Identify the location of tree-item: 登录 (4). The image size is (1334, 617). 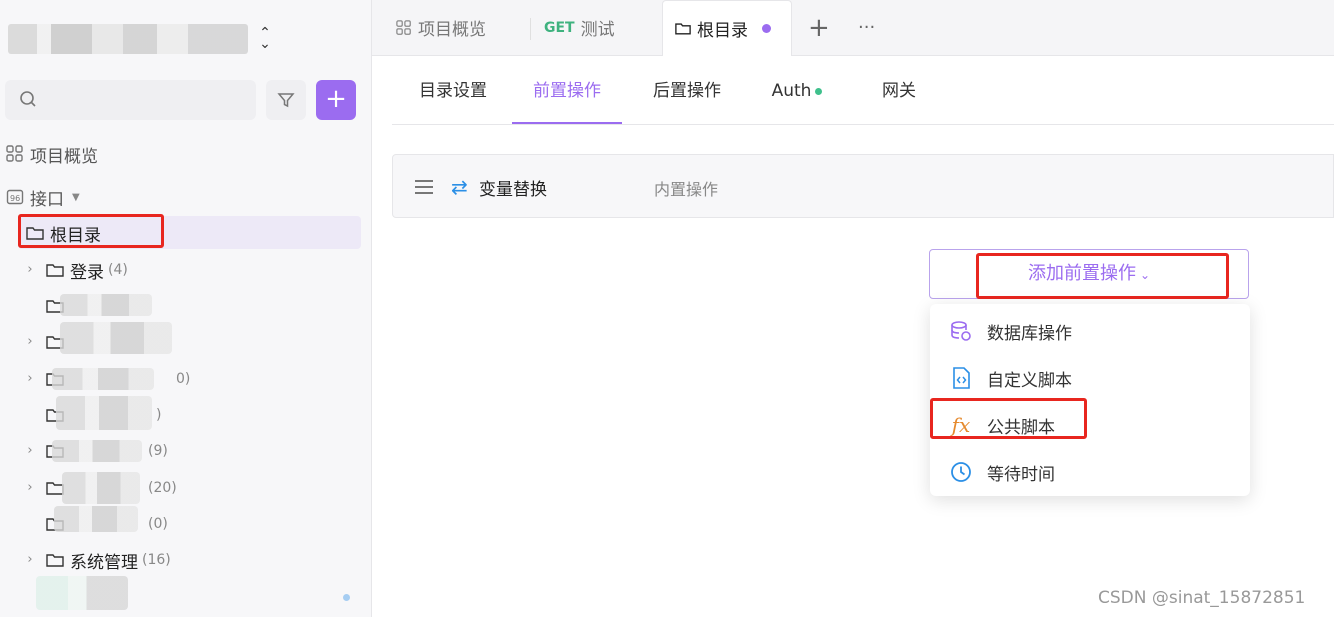
(87, 270).